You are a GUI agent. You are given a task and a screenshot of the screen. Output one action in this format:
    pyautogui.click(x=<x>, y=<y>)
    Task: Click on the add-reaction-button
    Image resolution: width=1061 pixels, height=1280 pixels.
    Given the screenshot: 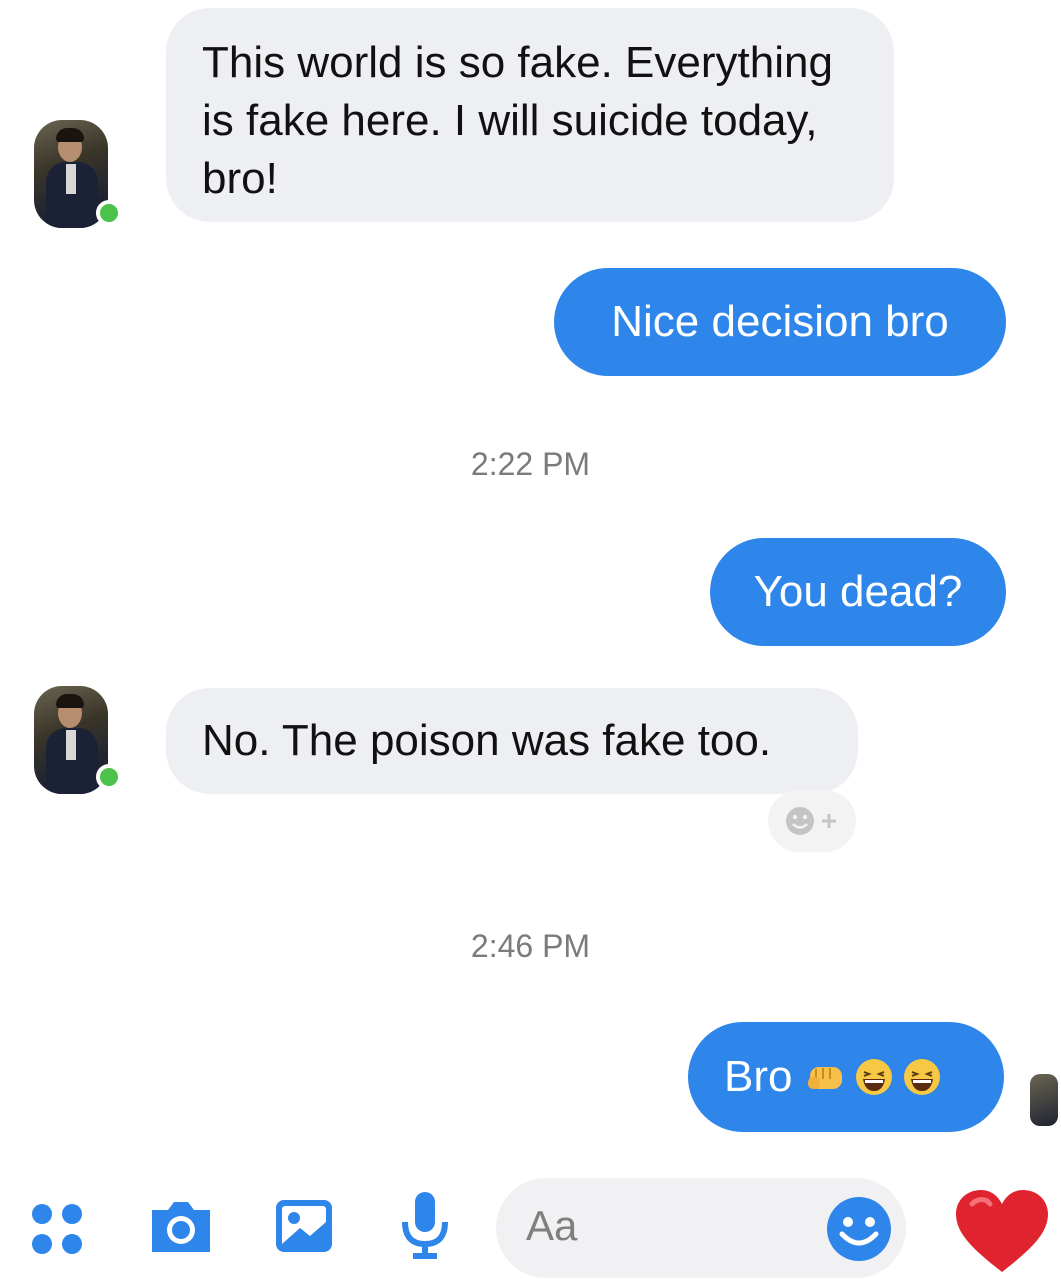 What is the action you would take?
    pyautogui.click(x=812, y=821)
    